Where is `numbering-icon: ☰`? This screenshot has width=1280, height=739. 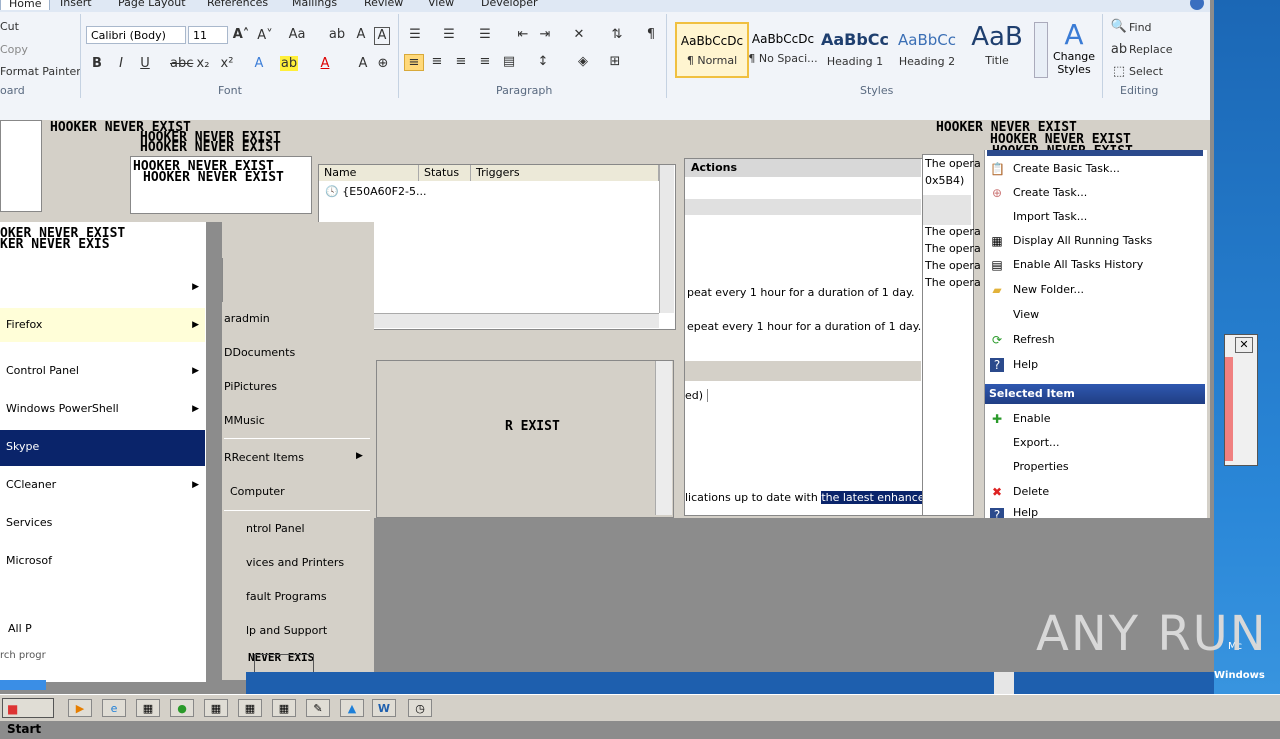
numbering-icon: ☰ is located at coordinates (449, 34).